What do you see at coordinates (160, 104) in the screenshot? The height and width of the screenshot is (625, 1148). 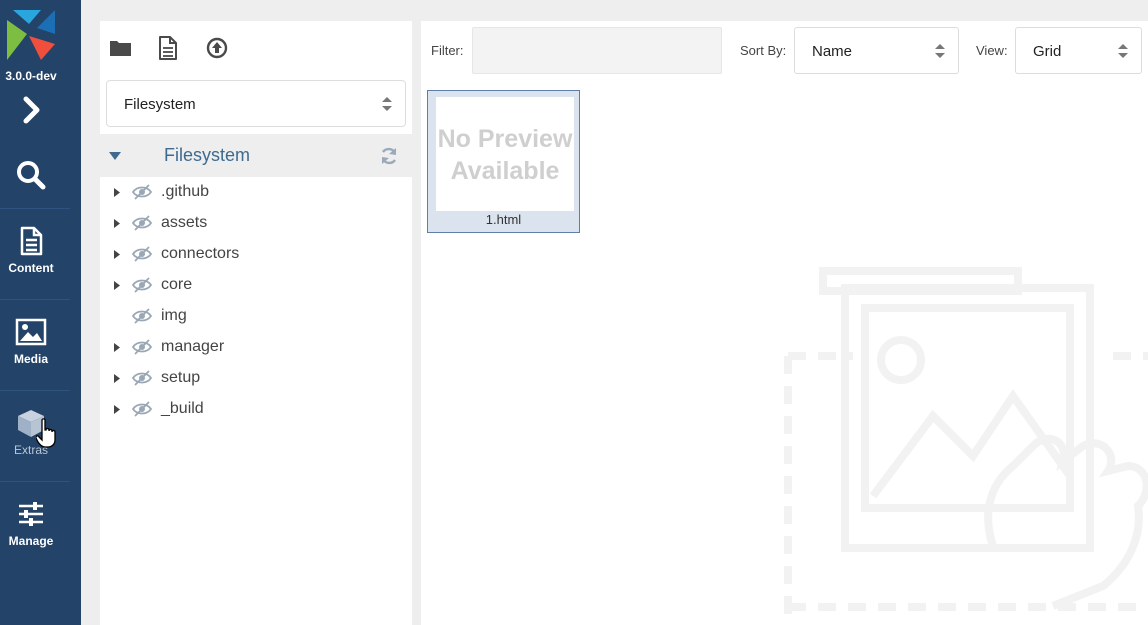 I see `media-source-value: Filesystem` at bounding box center [160, 104].